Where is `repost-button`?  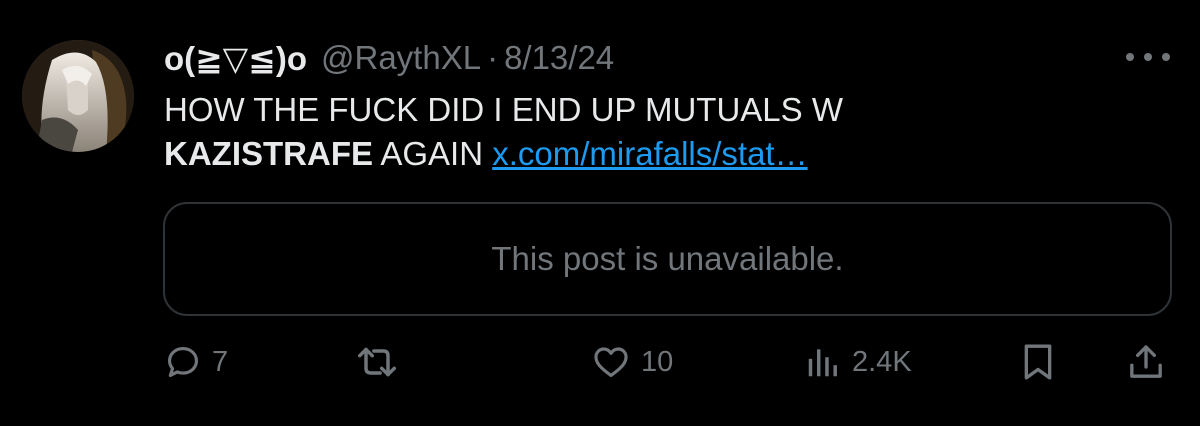 repost-button is located at coordinates (382, 362).